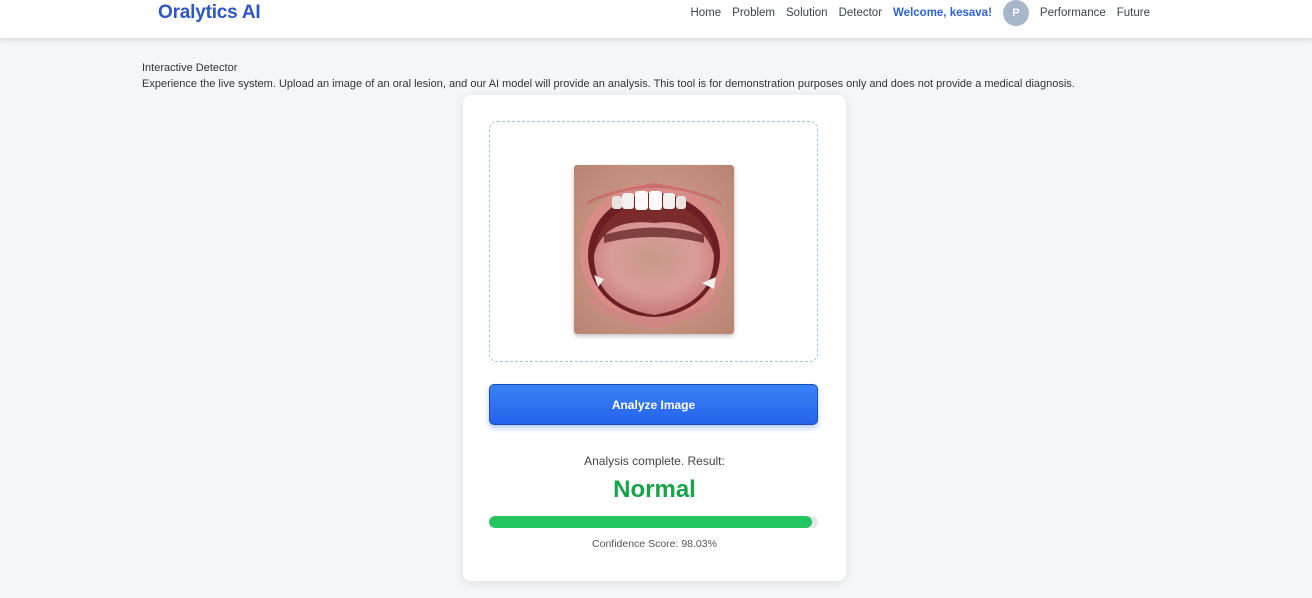 The width and height of the screenshot is (1312, 598). What do you see at coordinates (1015, 13) in the screenshot?
I see `user-avatar: P` at bounding box center [1015, 13].